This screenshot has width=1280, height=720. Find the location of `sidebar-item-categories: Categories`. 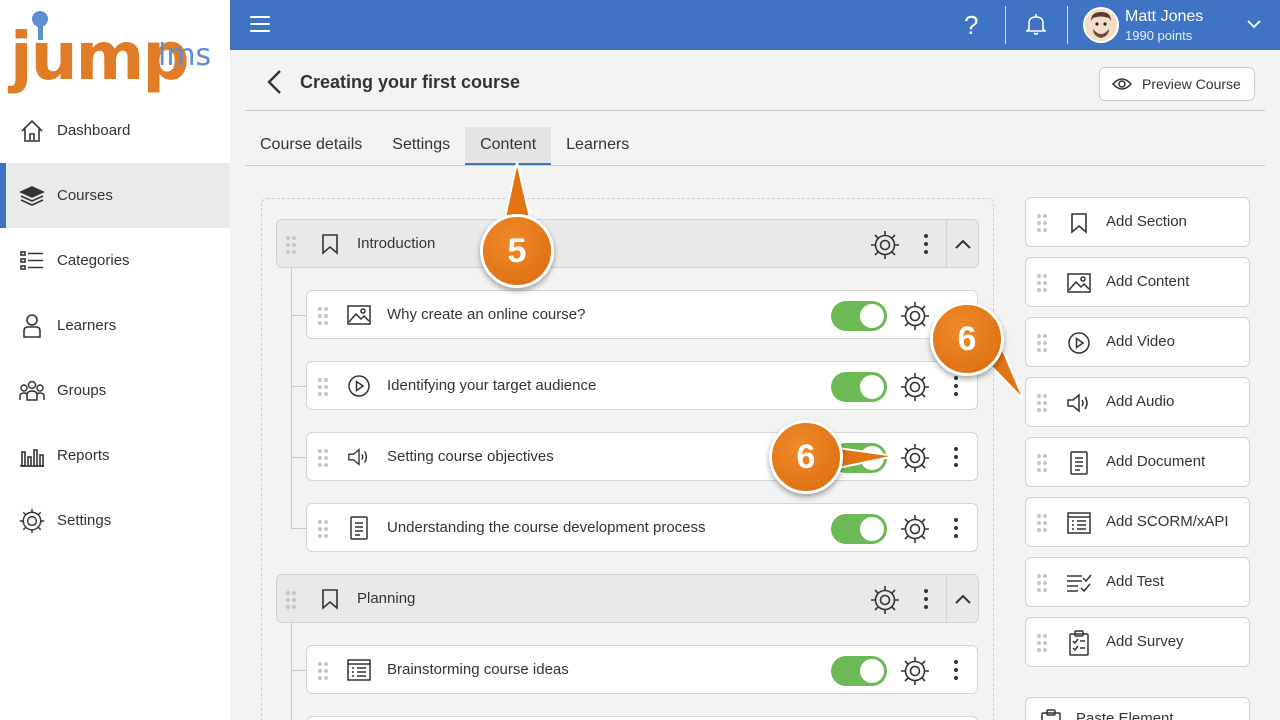

sidebar-item-categories: Categories is located at coordinates (115, 260).